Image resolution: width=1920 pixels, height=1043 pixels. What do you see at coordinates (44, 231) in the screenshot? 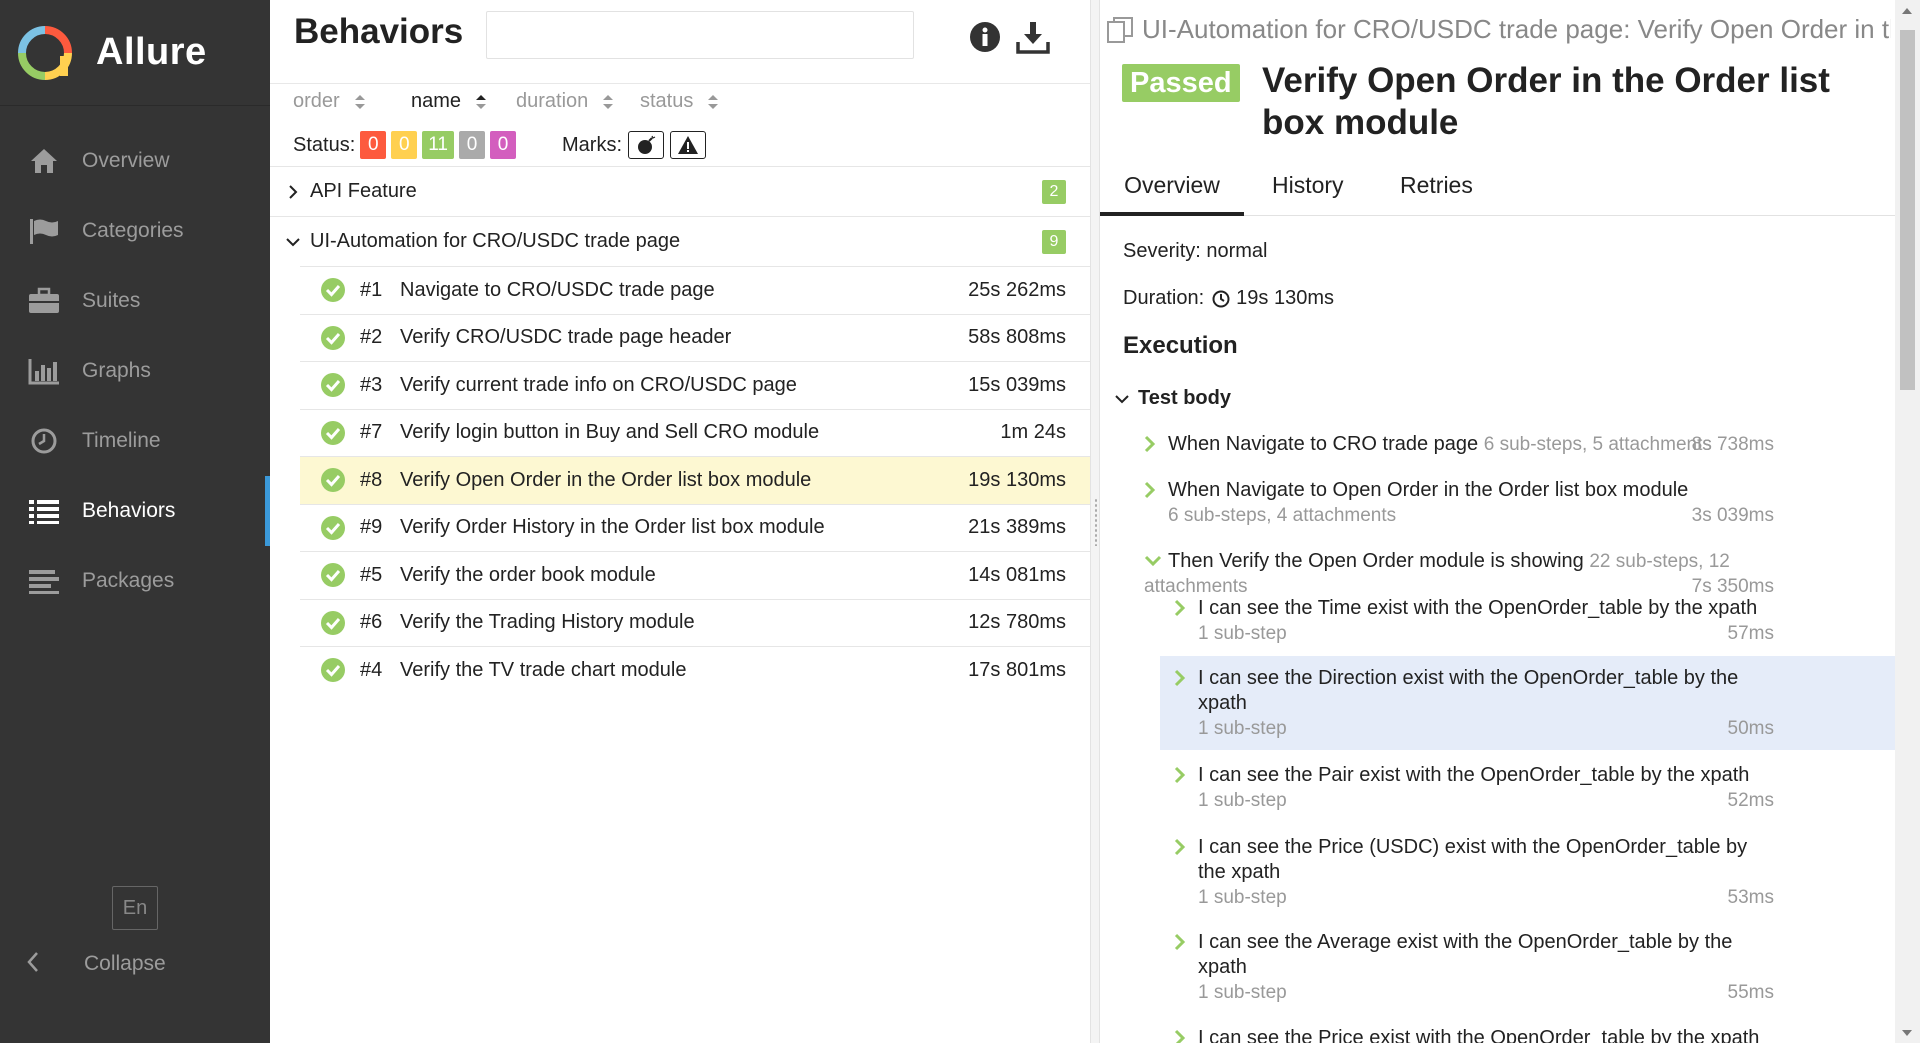
I see `flag-icon` at bounding box center [44, 231].